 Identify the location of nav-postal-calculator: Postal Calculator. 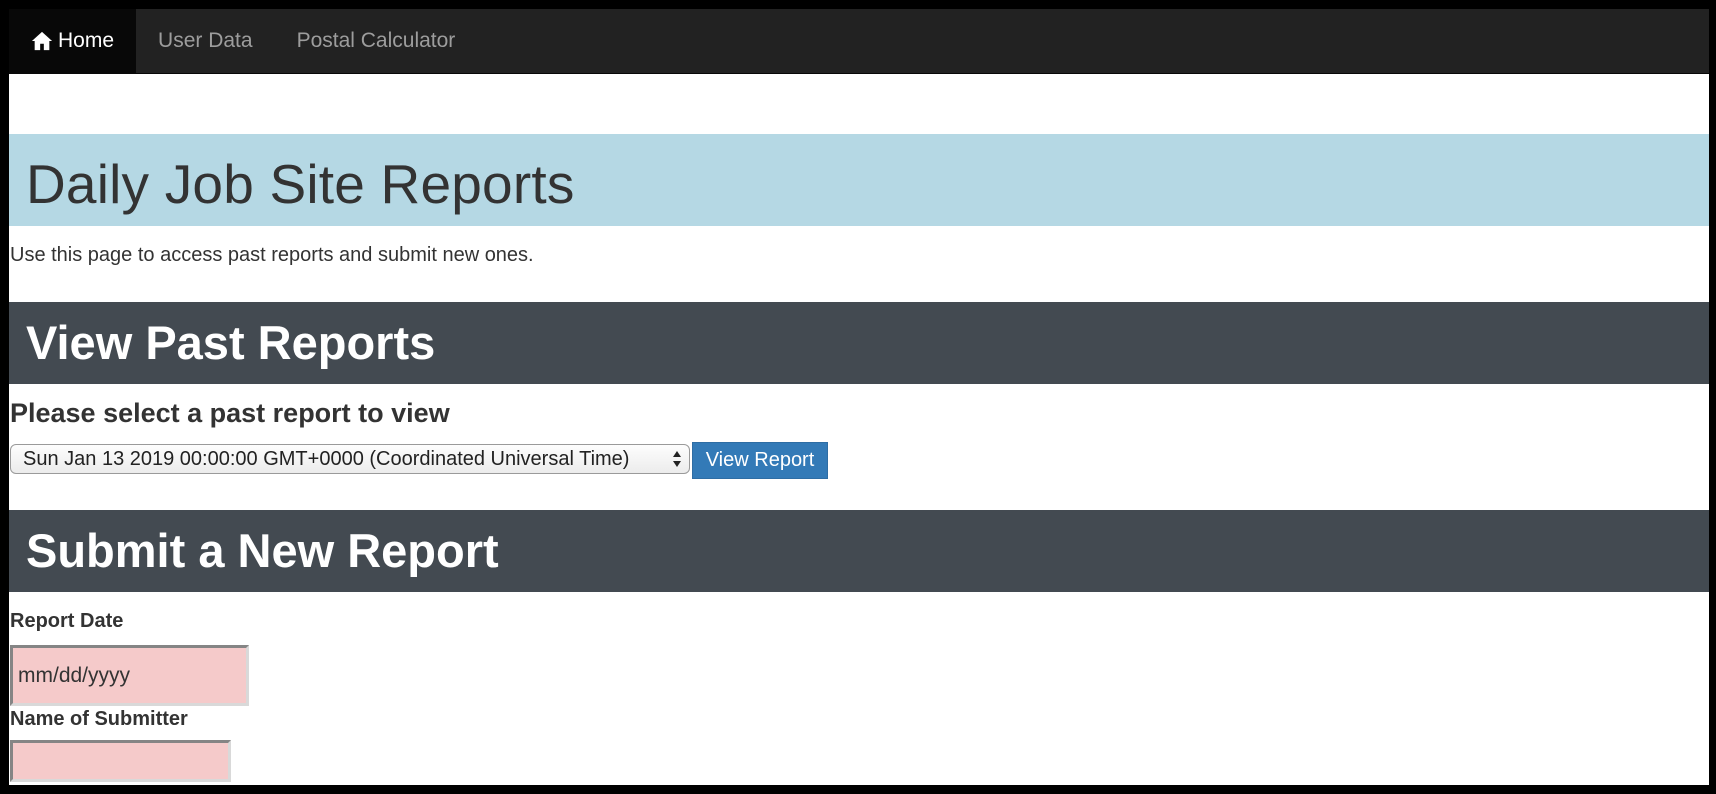
(376, 41).